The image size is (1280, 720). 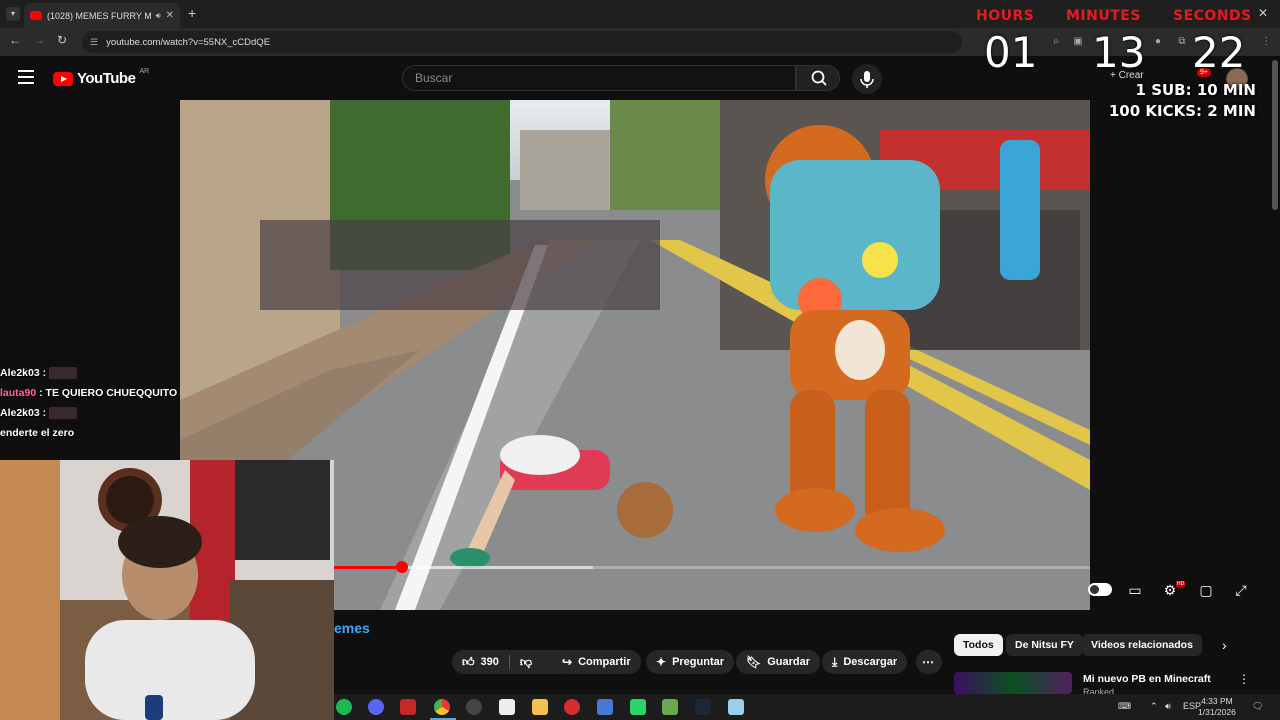 What do you see at coordinates (1044, 645) in the screenshot?
I see `chip-channel: De Nitsu FY` at bounding box center [1044, 645].